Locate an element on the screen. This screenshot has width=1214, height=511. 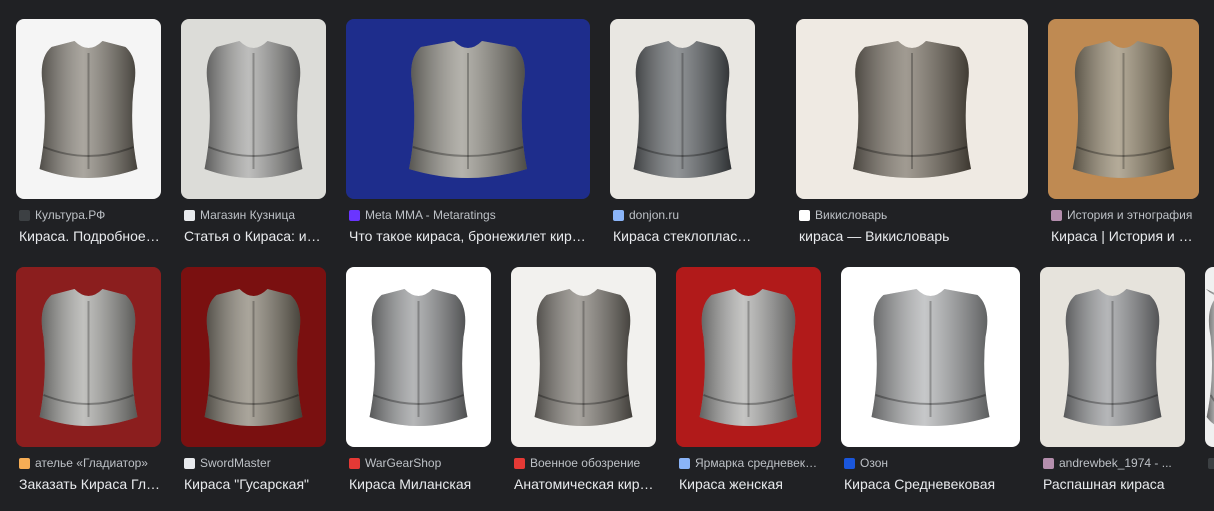
dots-icon is located at coordinates (24, 215).